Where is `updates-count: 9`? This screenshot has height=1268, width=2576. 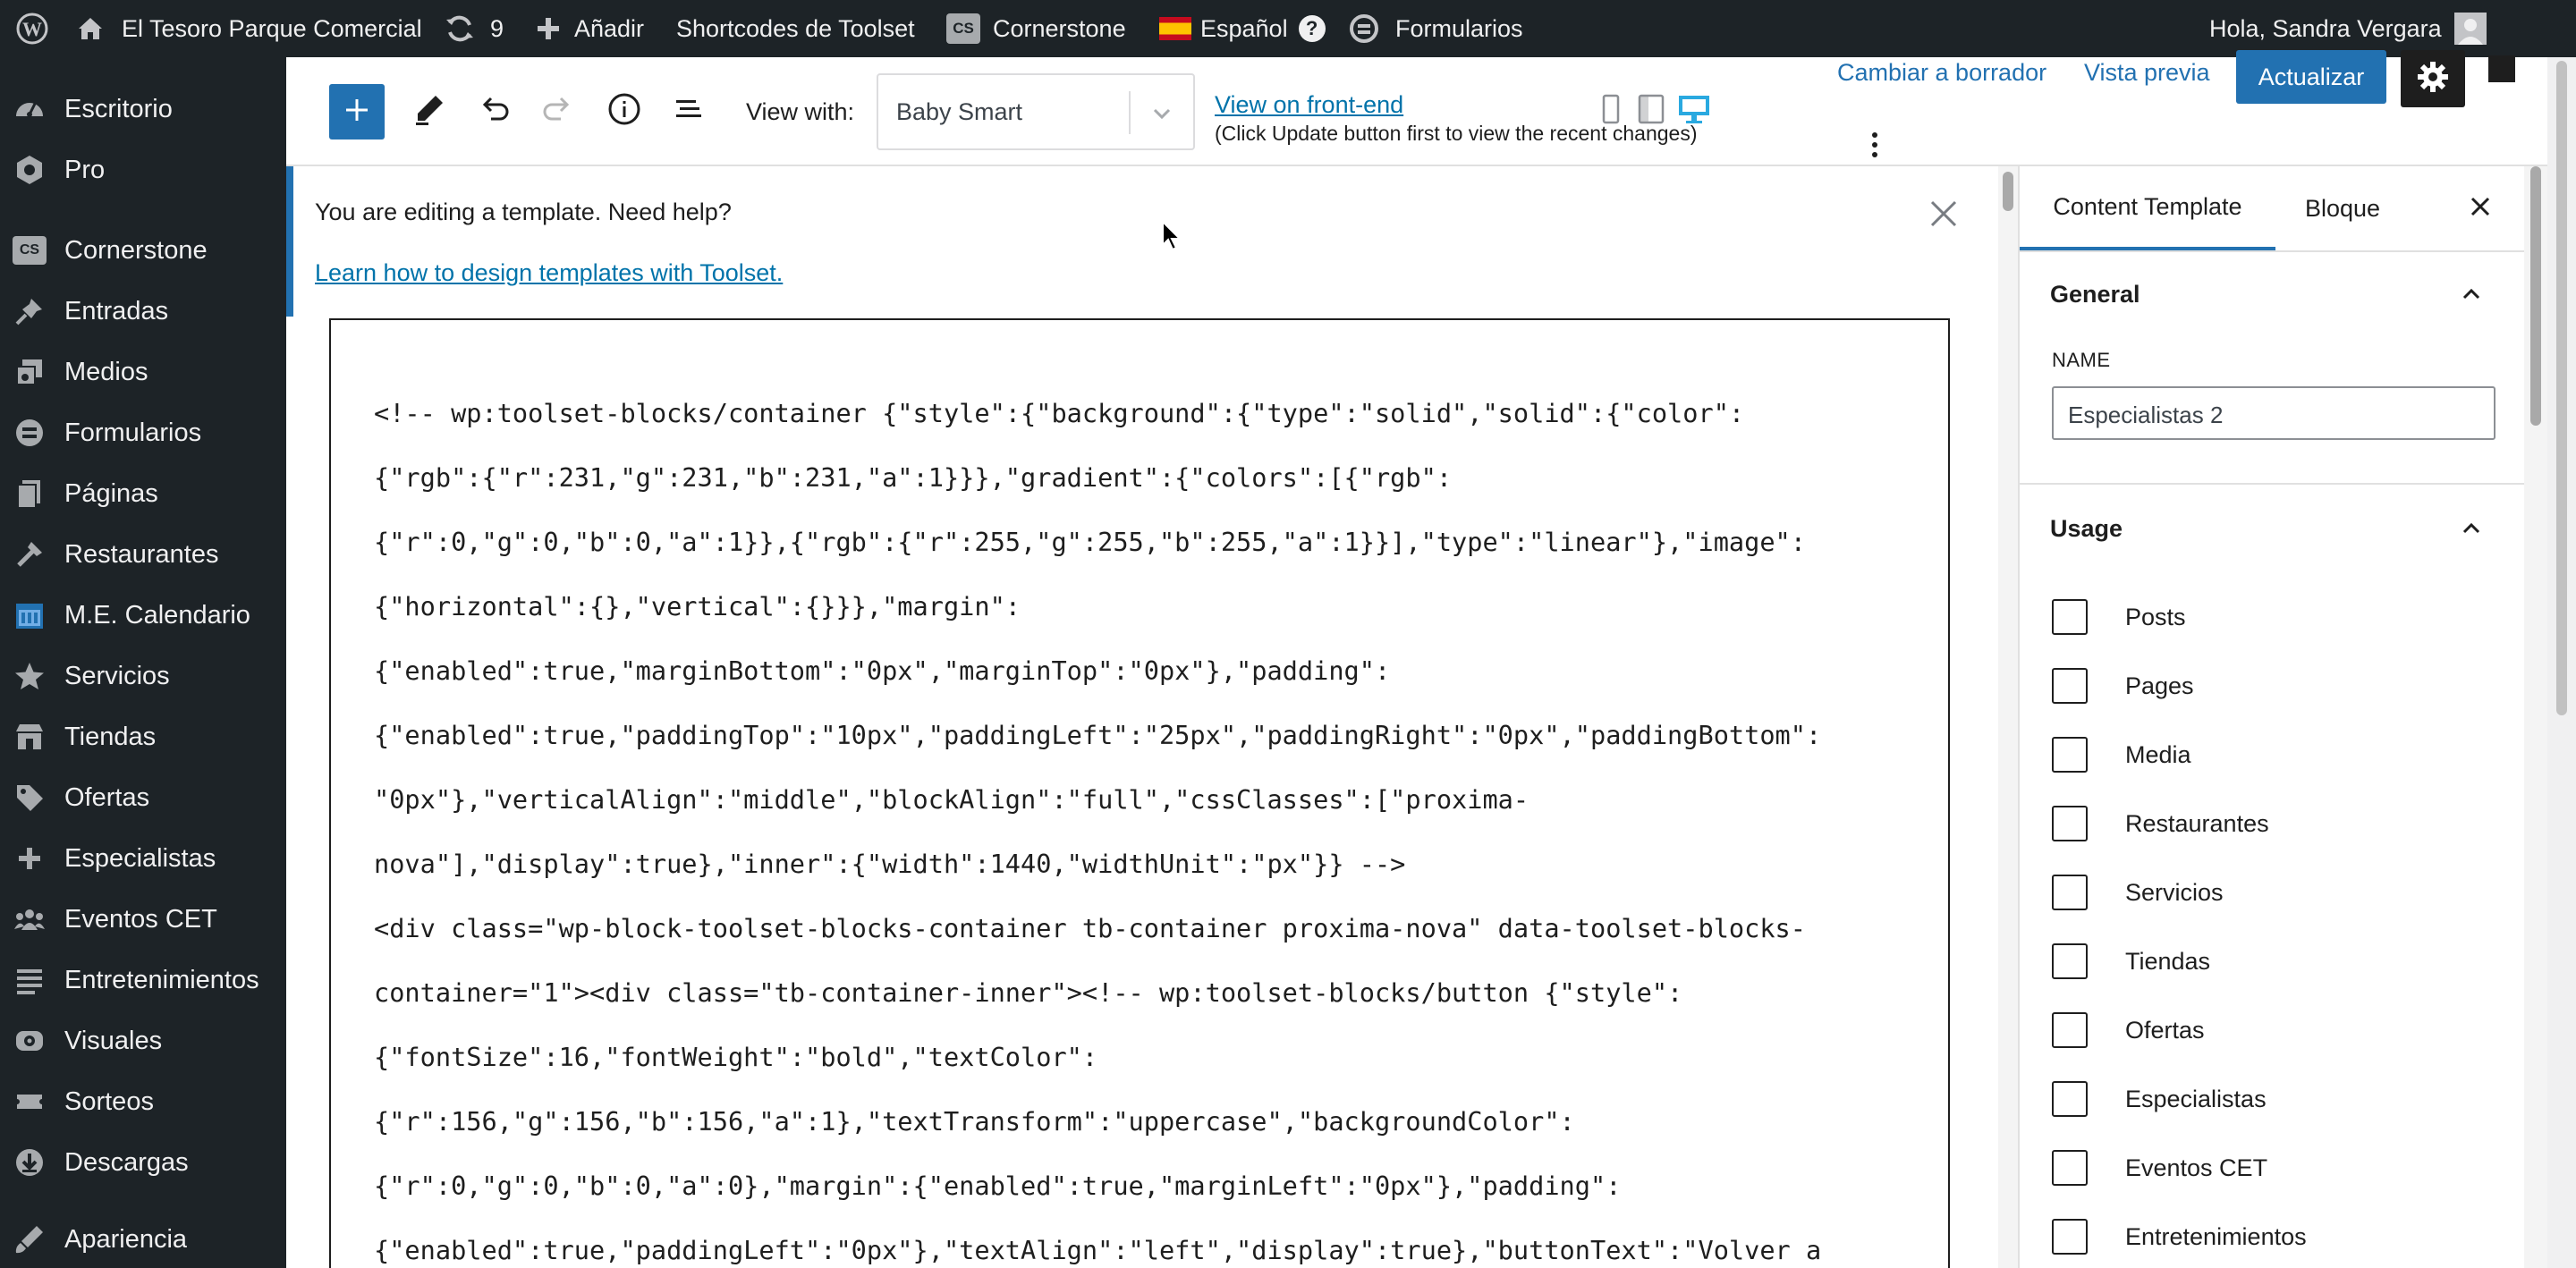
updates-count: 9 is located at coordinates (497, 28).